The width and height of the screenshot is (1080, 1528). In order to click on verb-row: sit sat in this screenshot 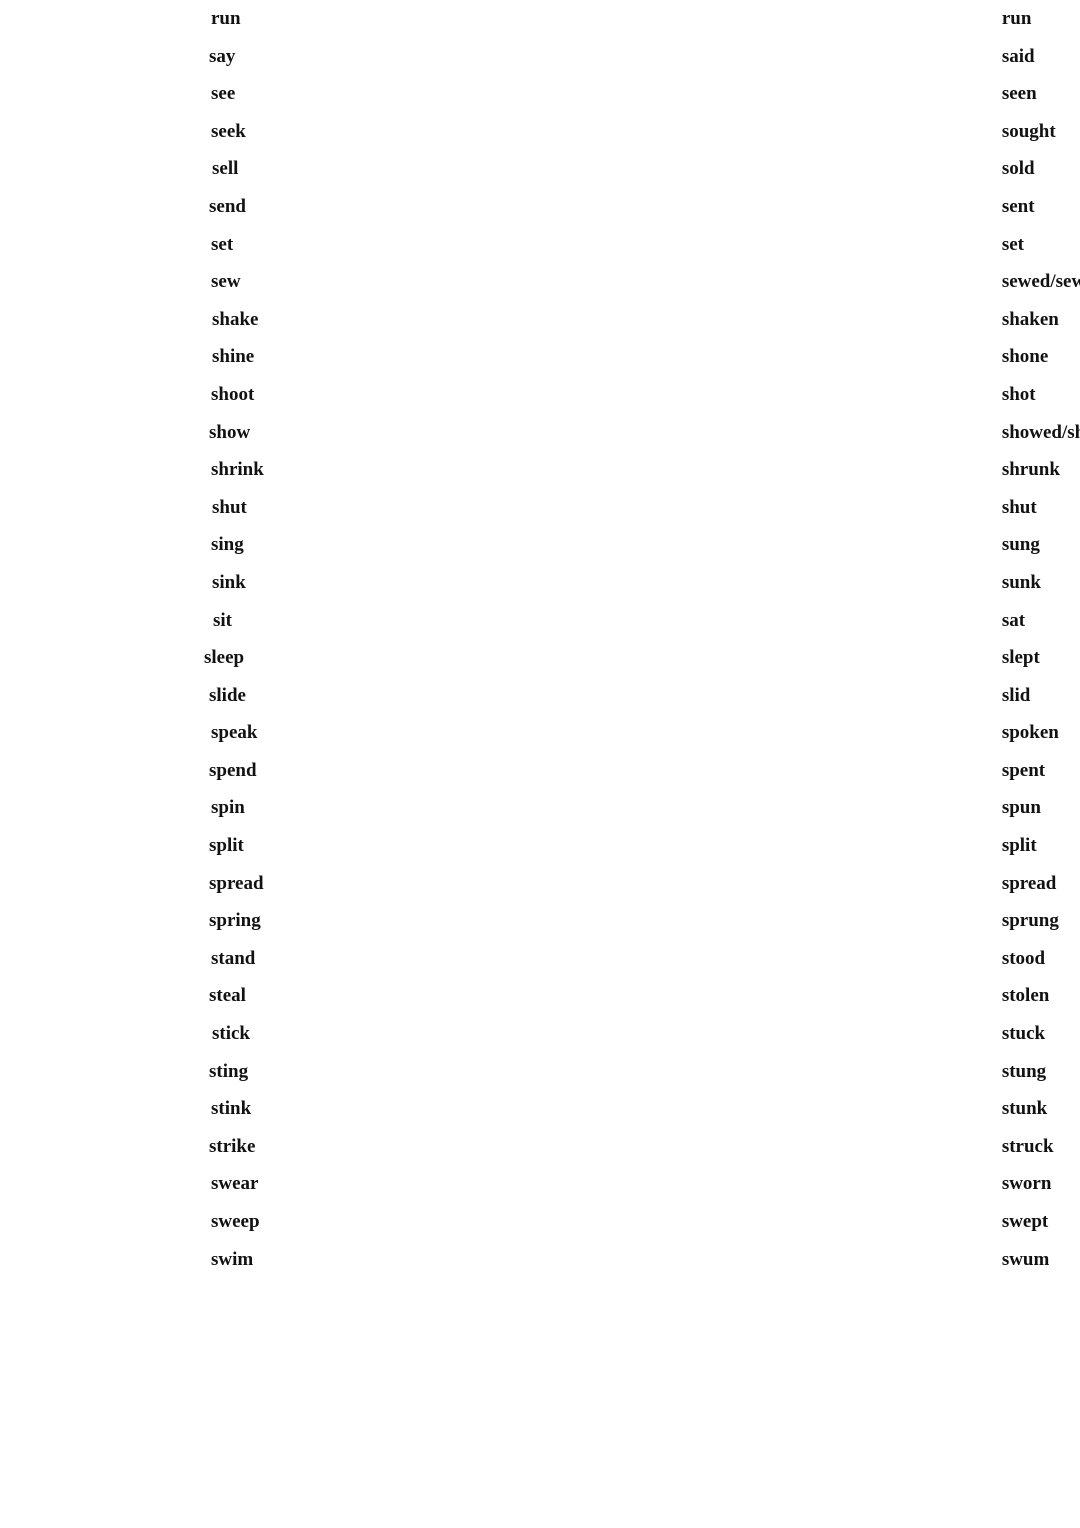, I will do `click(540, 621)`.